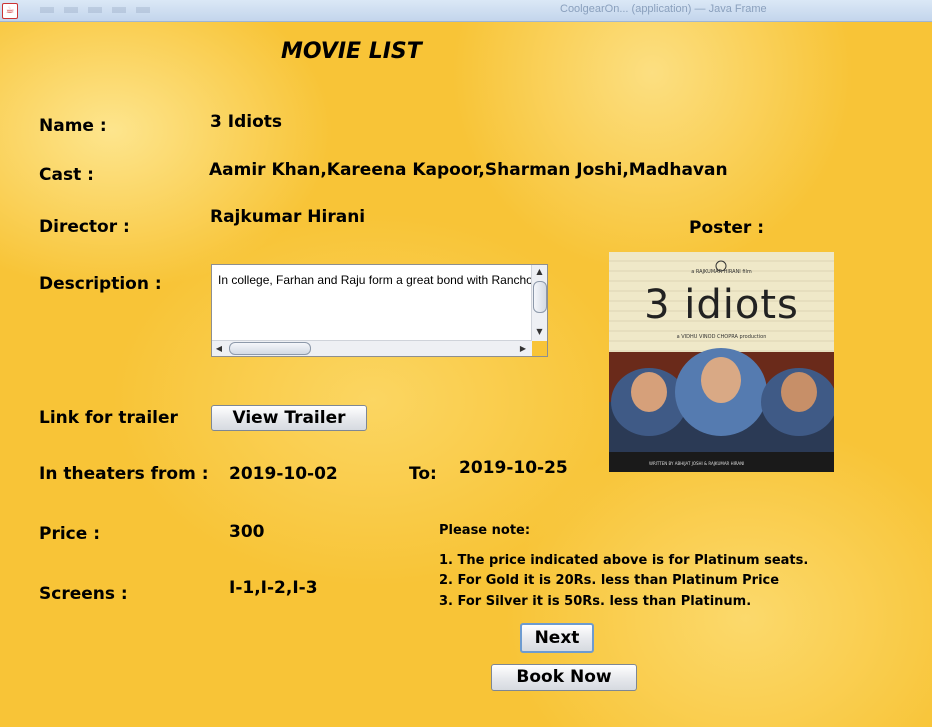  What do you see at coordinates (423, 474) in the screenshot?
I see `to-label: To:` at bounding box center [423, 474].